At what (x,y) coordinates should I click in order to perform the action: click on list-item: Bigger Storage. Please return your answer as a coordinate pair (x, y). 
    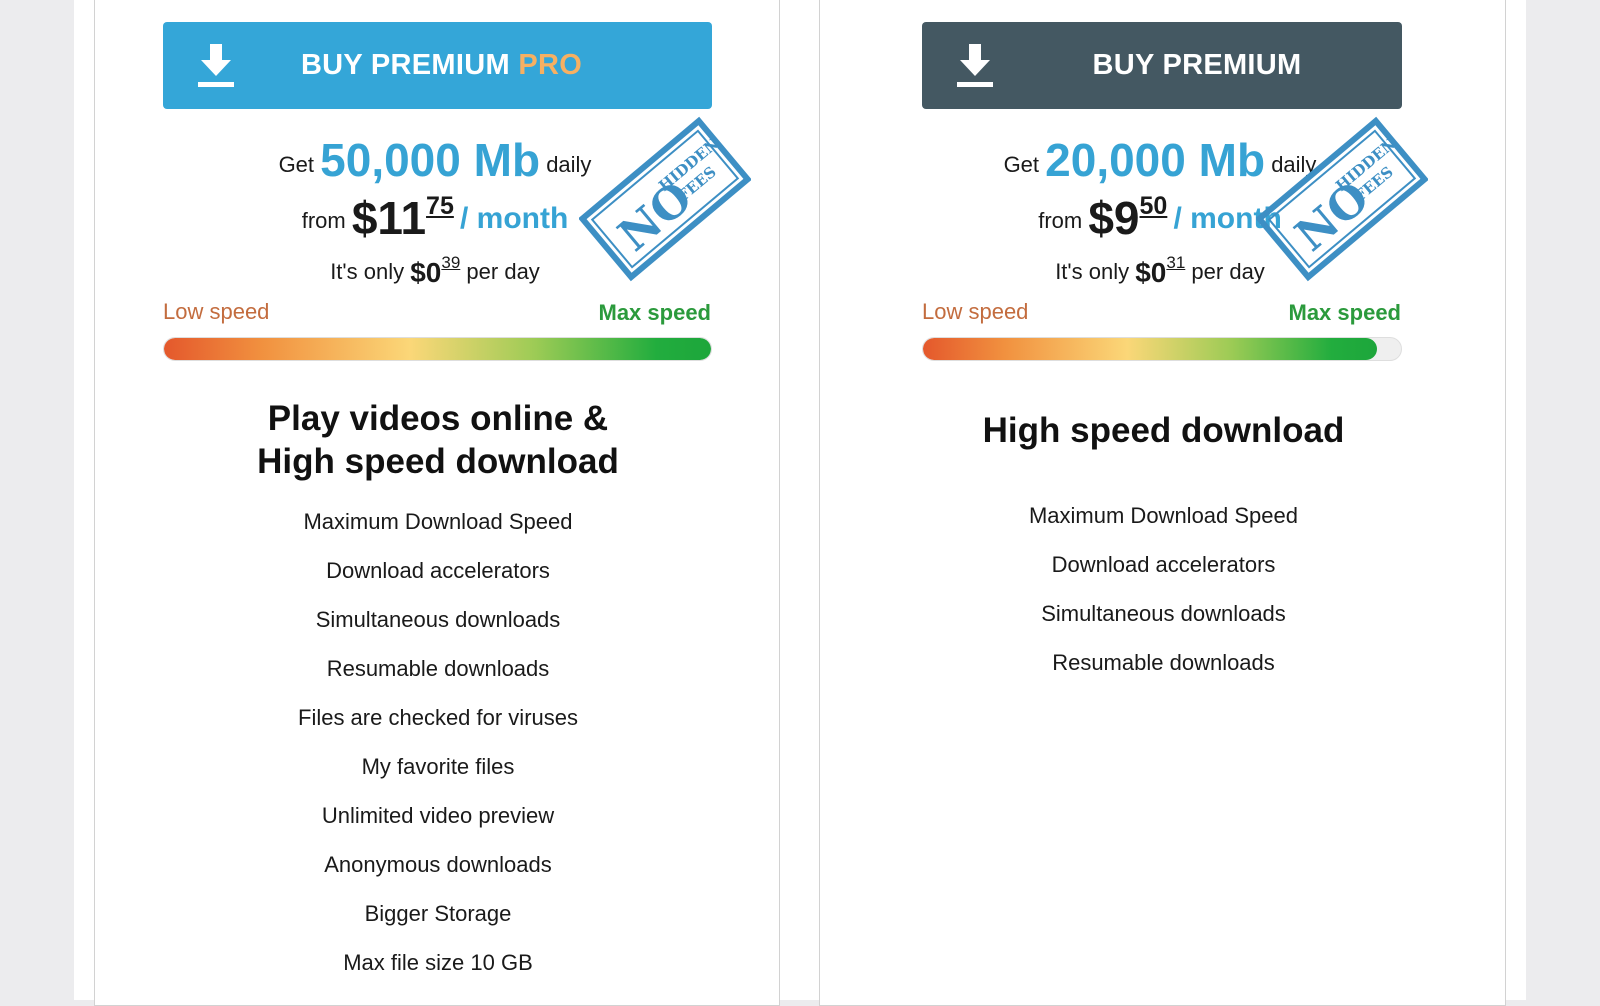
    Looking at the image, I should click on (438, 913).